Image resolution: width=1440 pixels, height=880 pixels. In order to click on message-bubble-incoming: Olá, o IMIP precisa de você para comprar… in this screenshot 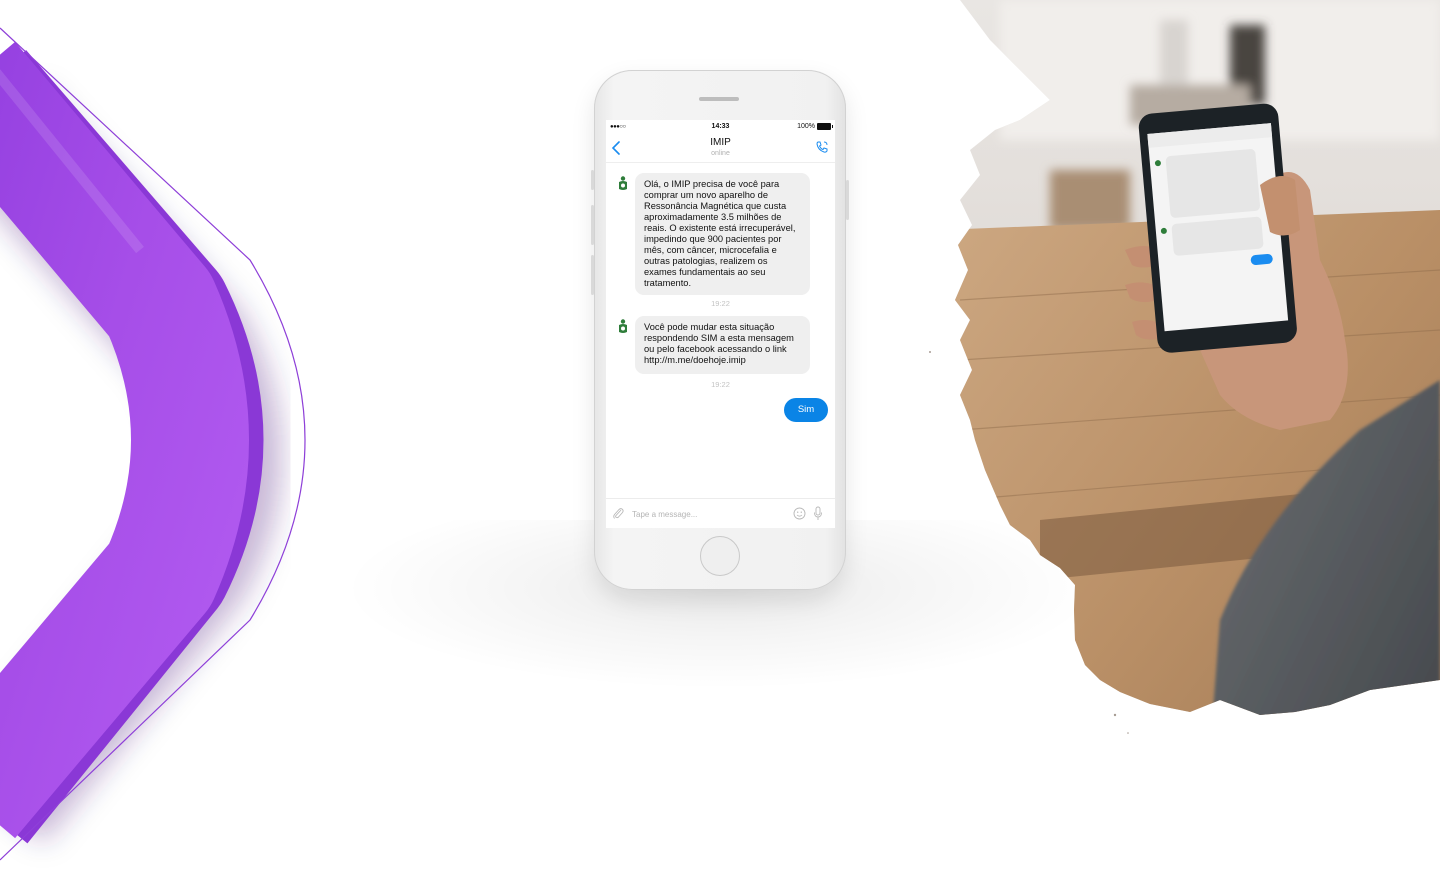, I will do `click(722, 234)`.